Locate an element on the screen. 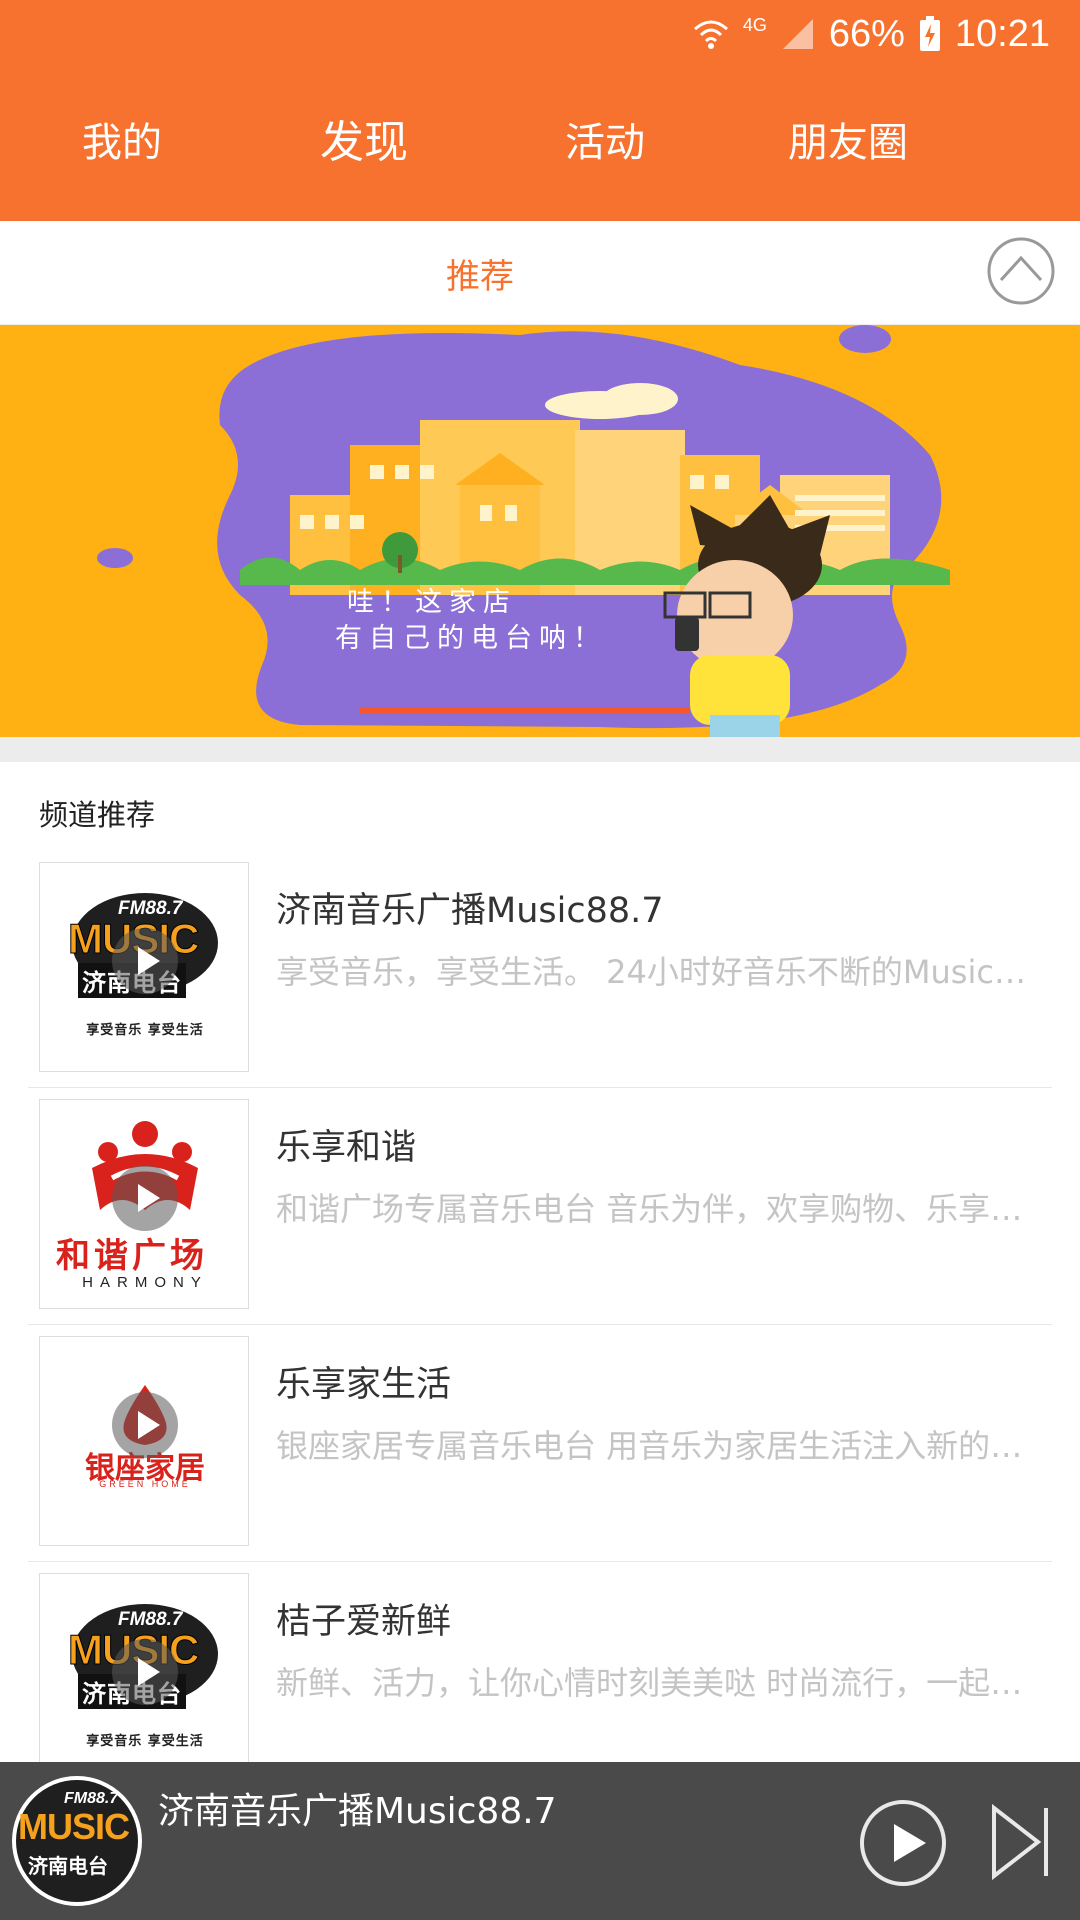  sub-tab-bar: 推荐 is located at coordinates (540, 273).